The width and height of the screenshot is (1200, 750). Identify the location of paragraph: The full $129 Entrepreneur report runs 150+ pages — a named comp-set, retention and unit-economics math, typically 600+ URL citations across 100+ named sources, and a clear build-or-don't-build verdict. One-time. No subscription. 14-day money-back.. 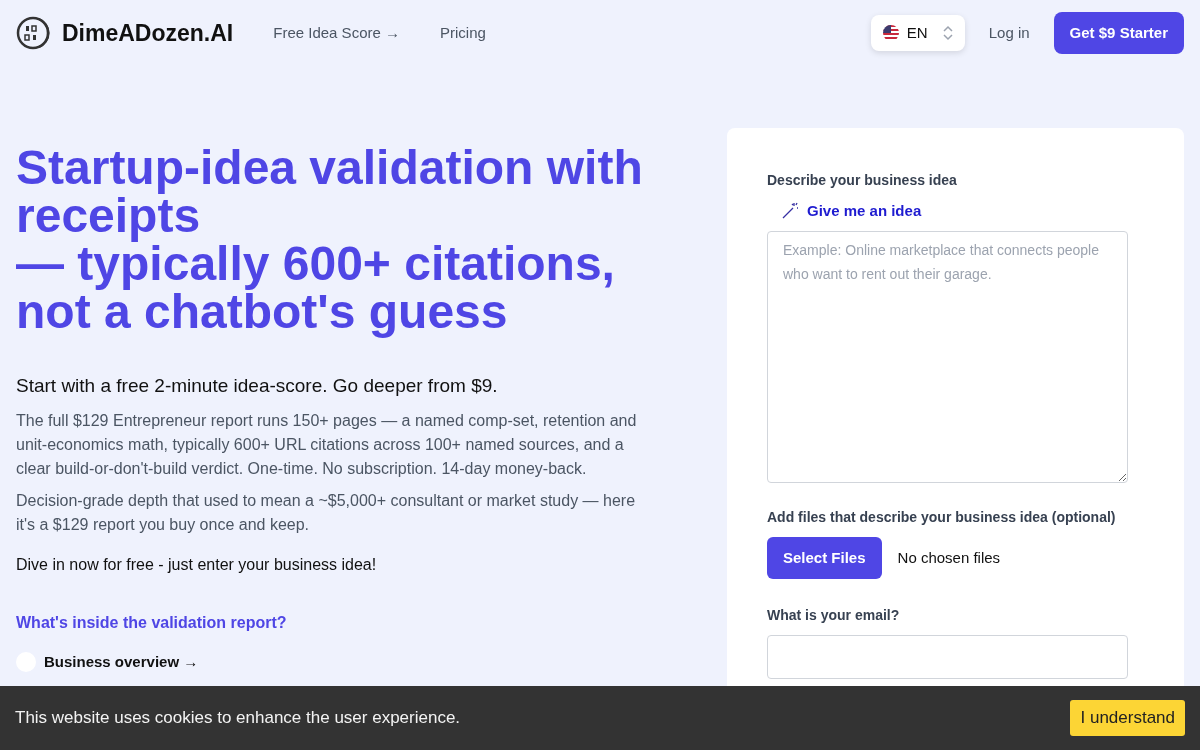
(327, 444).